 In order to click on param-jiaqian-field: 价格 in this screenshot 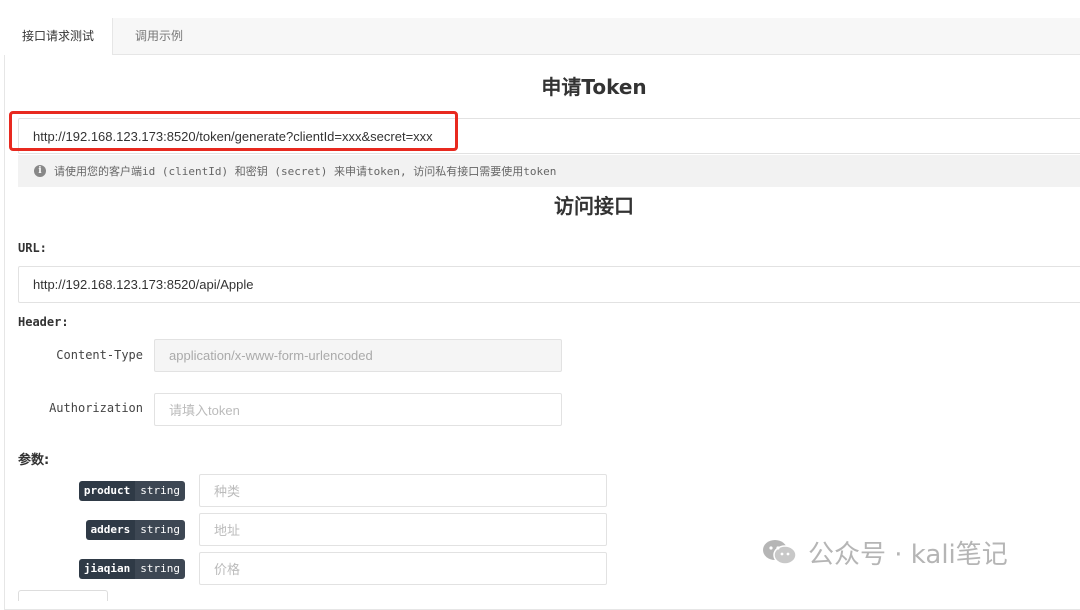, I will do `click(403, 568)`.